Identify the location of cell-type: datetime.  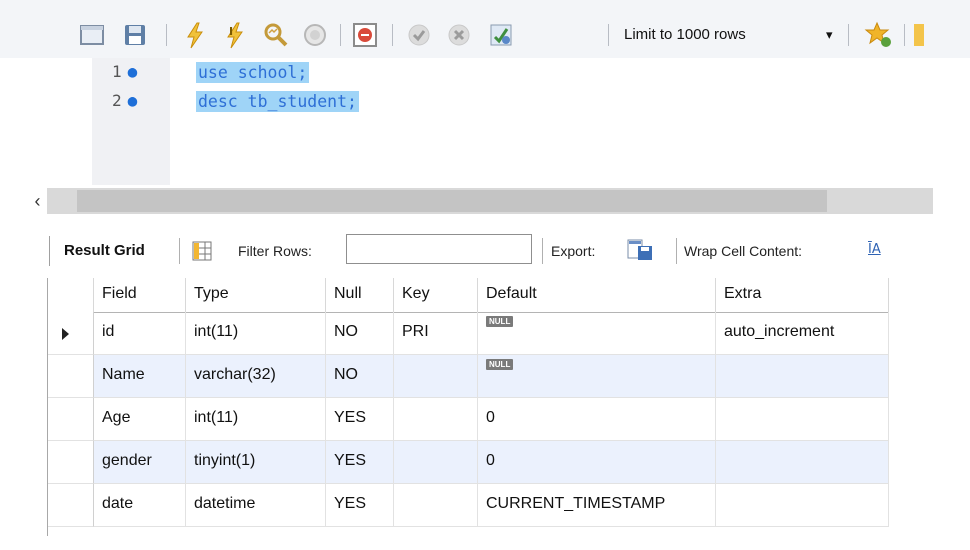
(256, 505).